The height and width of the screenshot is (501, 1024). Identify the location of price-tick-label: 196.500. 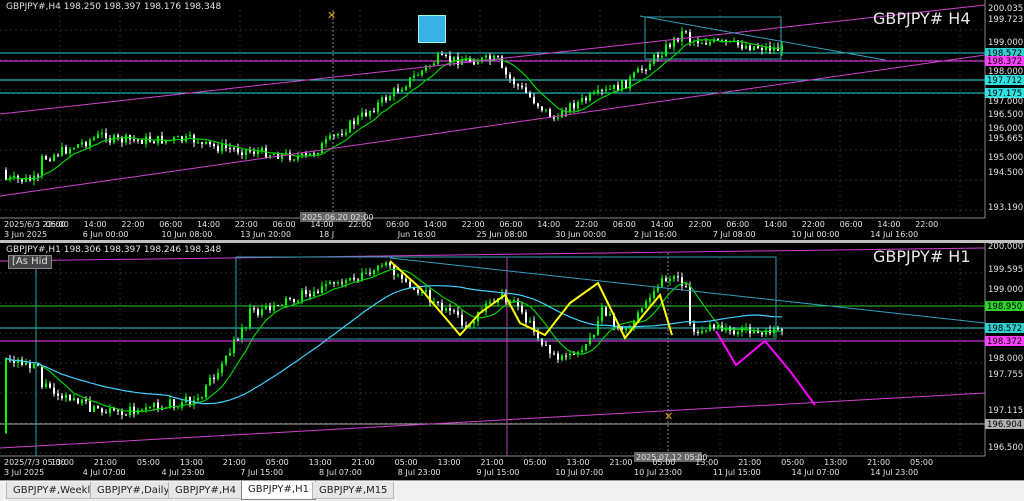
(1005, 115).